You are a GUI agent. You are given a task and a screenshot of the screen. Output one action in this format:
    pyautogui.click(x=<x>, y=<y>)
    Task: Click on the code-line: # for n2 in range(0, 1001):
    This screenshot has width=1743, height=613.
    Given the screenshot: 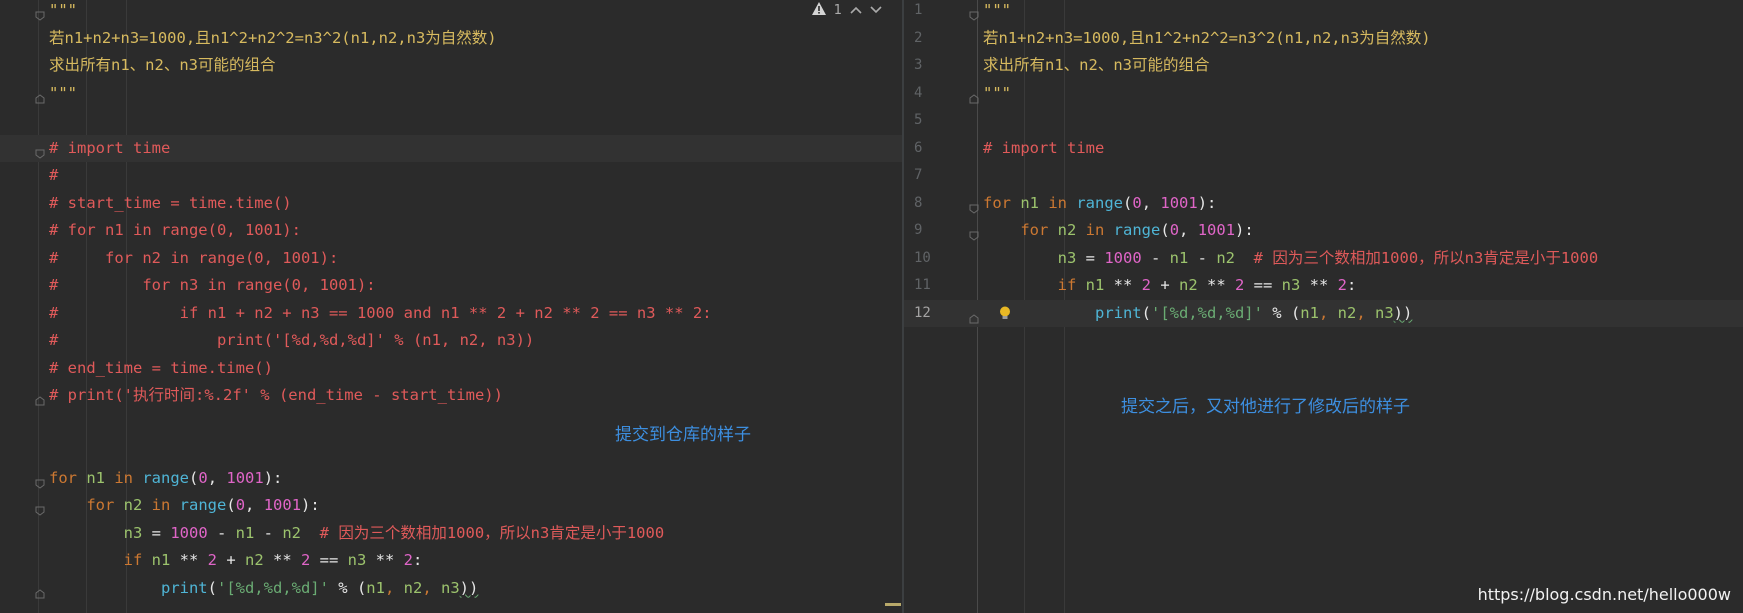 What is the action you would take?
    pyautogui.click(x=451, y=259)
    